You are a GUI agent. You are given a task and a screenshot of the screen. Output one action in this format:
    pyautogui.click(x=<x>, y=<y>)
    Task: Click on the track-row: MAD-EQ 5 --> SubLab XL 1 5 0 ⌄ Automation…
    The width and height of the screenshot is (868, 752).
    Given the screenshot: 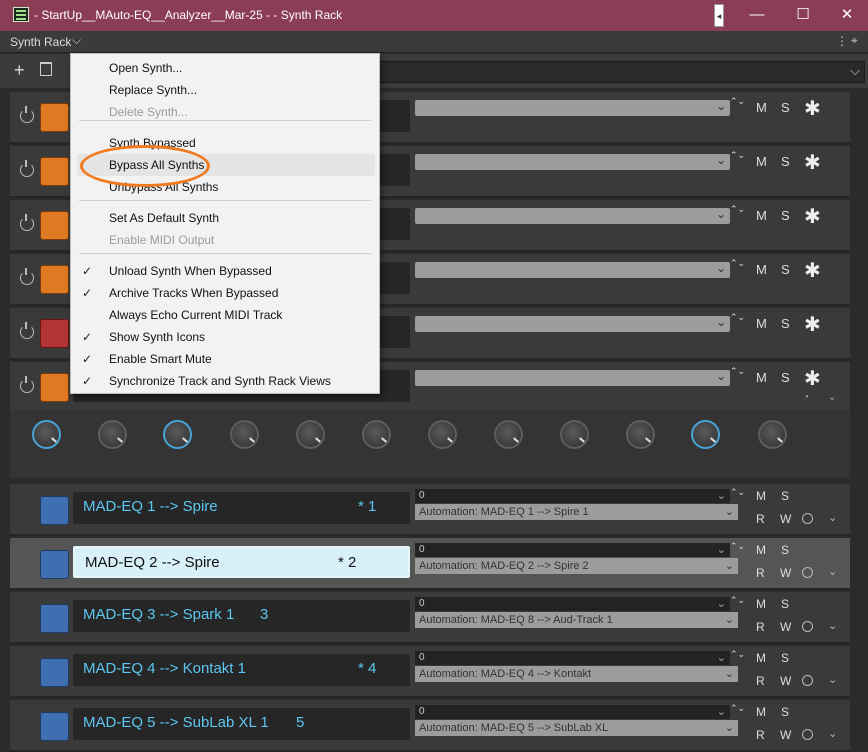 What is the action you would take?
    pyautogui.click(x=430, y=726)
    